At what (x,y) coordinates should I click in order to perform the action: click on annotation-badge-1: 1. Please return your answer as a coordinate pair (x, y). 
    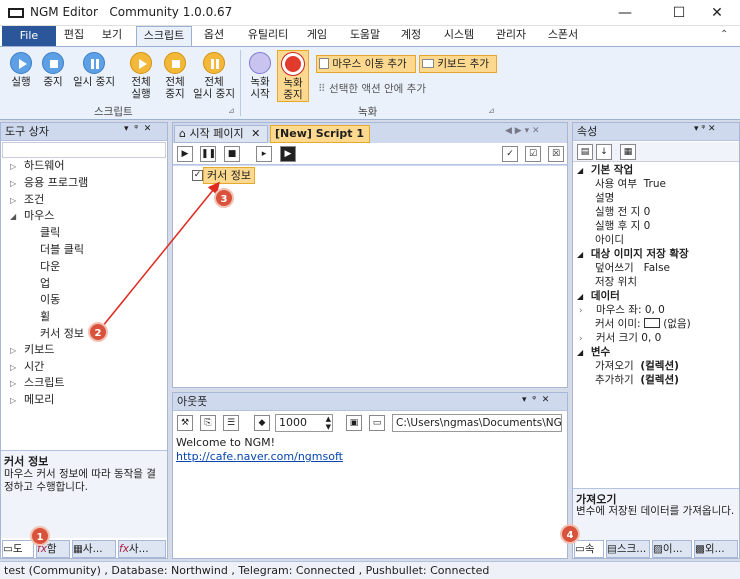
    Looking at the image, I should click on (40, 536).